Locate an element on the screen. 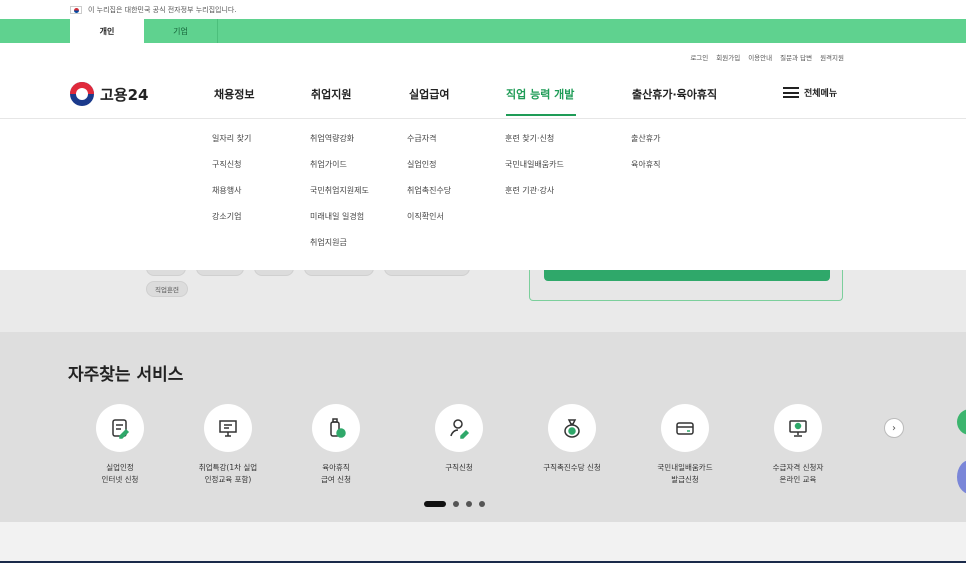  service-item-parental-leave-benefit: 육아휴직 급여 신청 is located at coordinates (336, 445).